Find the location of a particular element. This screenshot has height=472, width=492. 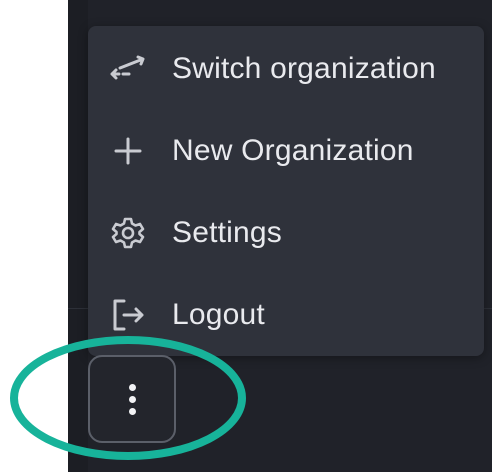

menu-item-switch-organization: Switch organization is located at coordinates (286, 69).